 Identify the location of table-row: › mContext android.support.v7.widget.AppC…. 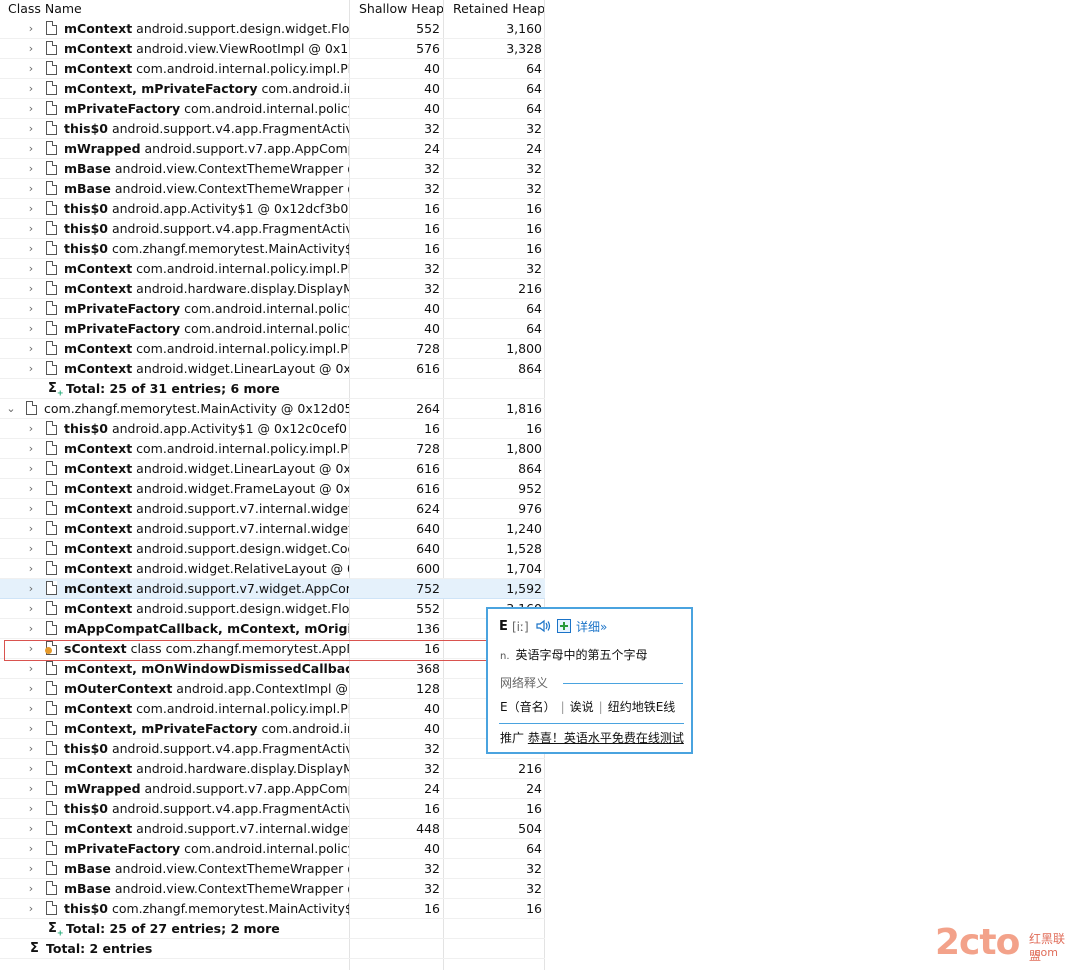
(272, 589).